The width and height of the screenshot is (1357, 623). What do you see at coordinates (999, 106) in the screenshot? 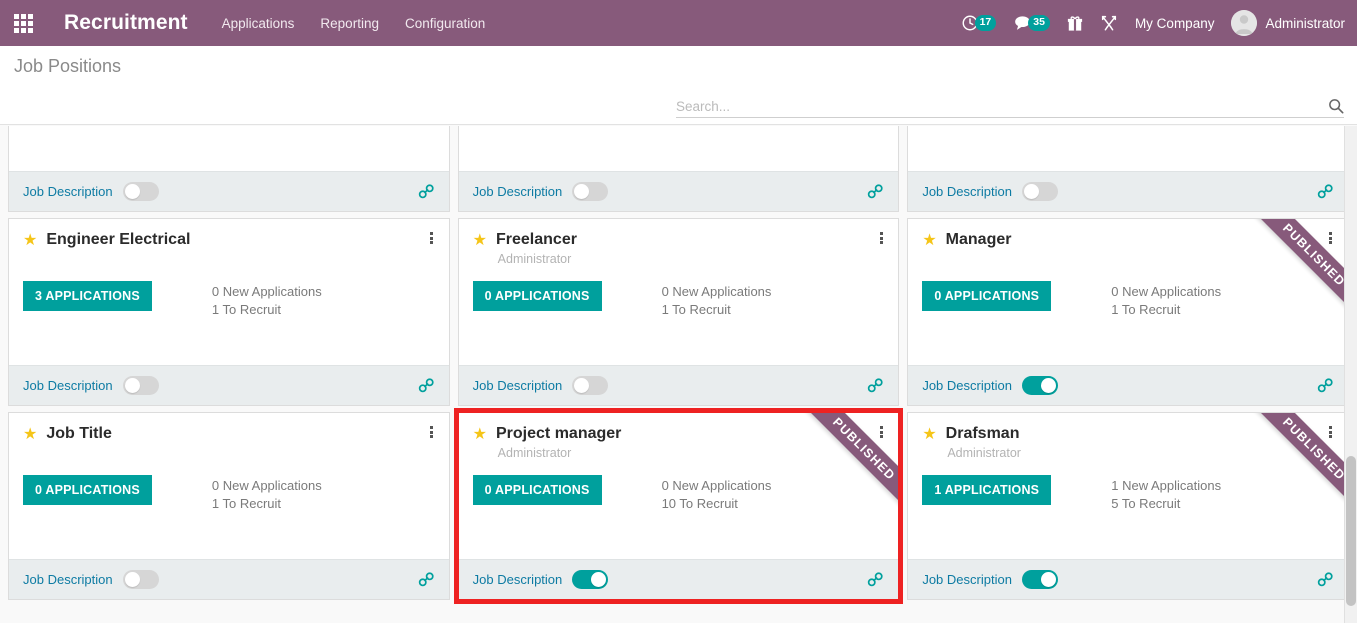
I see `search-input` at bounding box center [999, 106].